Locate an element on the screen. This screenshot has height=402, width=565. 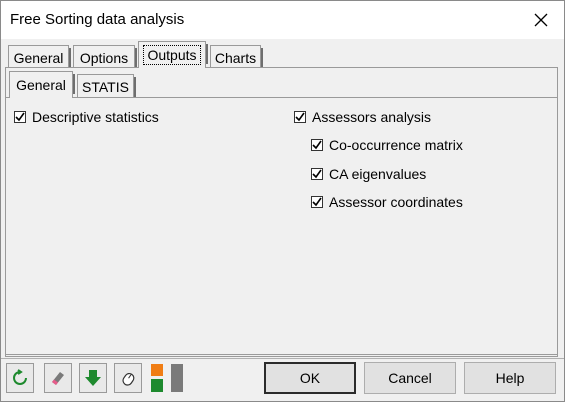
mouse-icon is located at coordinates (128, 379).